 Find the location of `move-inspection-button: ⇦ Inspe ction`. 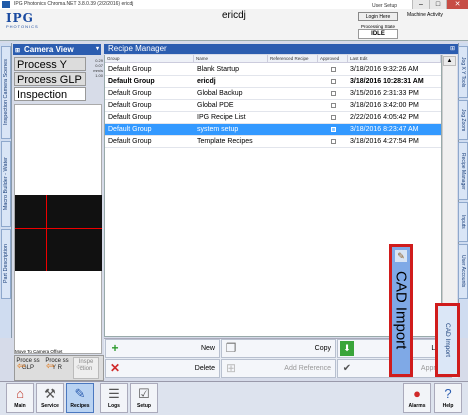

move-inspection-button: ⇦ Inspe ction is located at coordinates (86, 368).